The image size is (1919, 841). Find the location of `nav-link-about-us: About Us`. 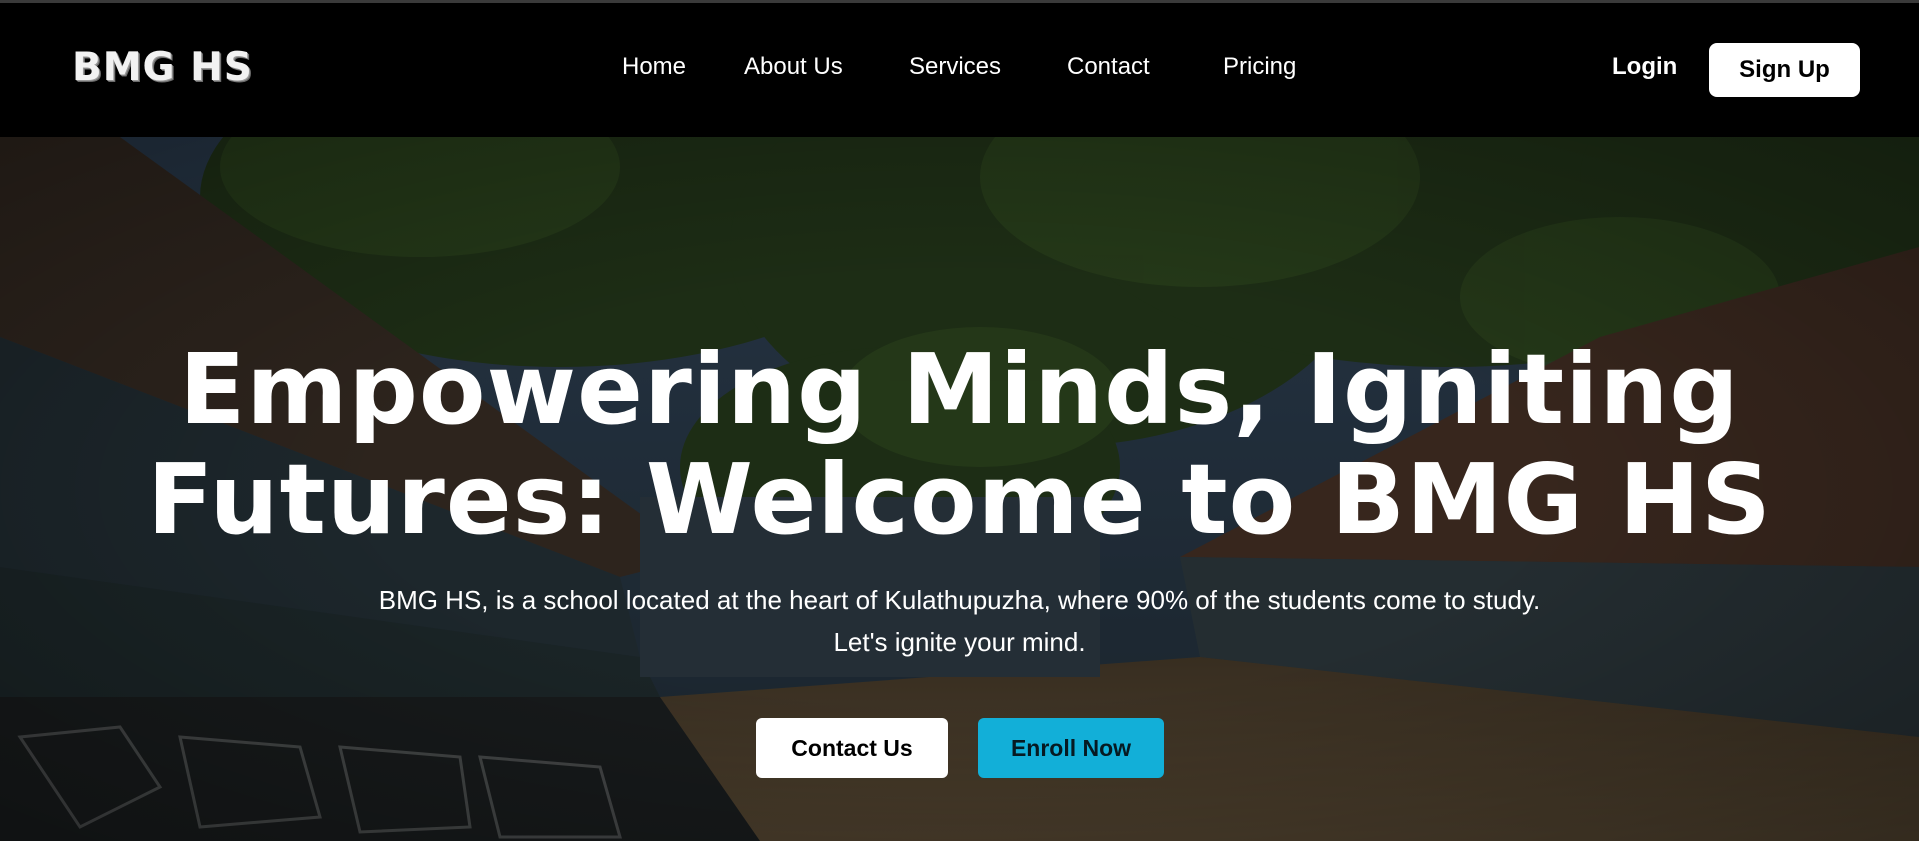

nav-link-about-us: About Us is located at coordinates (826, 67).